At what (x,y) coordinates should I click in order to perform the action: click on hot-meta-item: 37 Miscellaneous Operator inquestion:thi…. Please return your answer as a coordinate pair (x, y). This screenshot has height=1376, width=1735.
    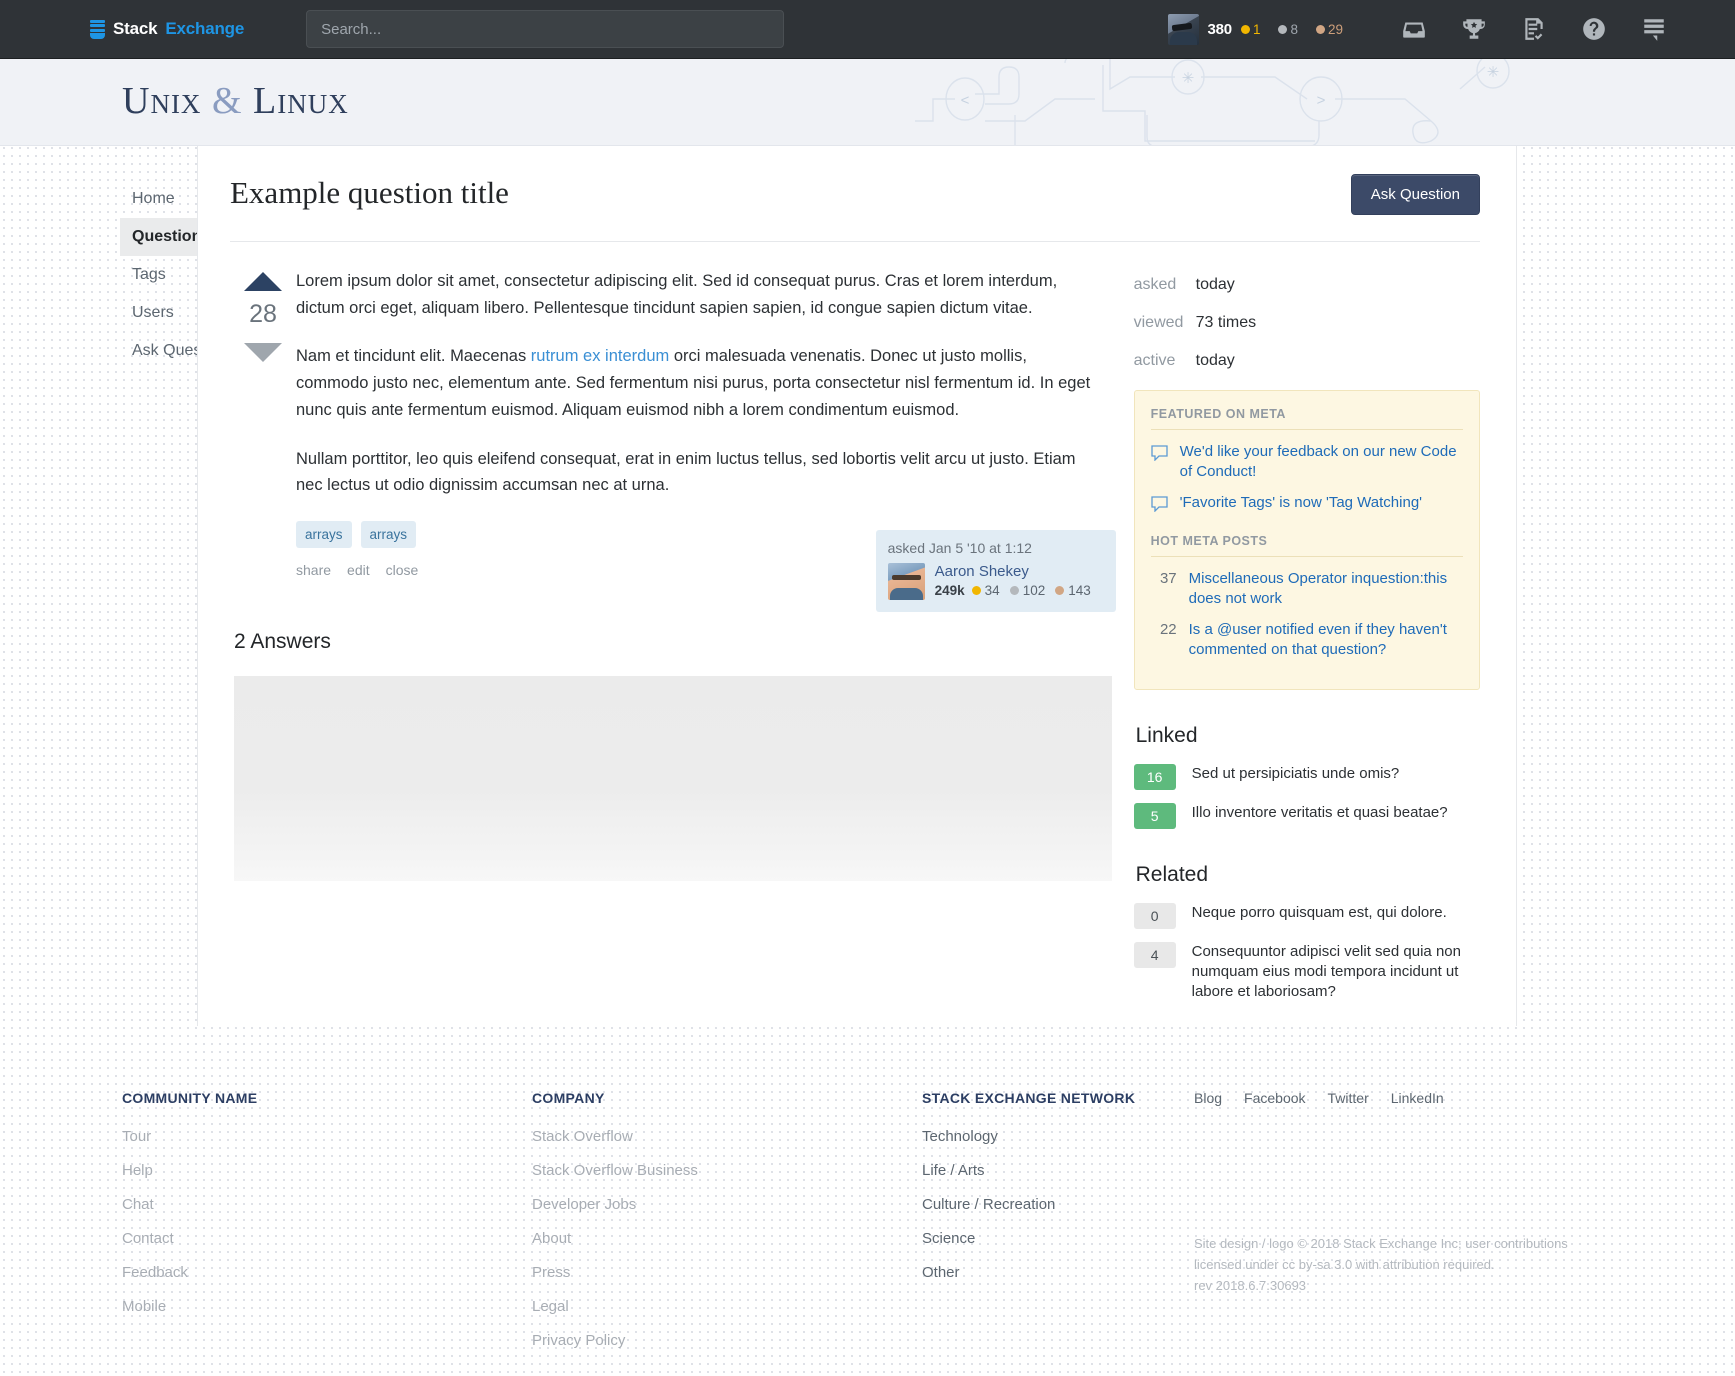
    Looking at the image, I should click on (1307, 589).